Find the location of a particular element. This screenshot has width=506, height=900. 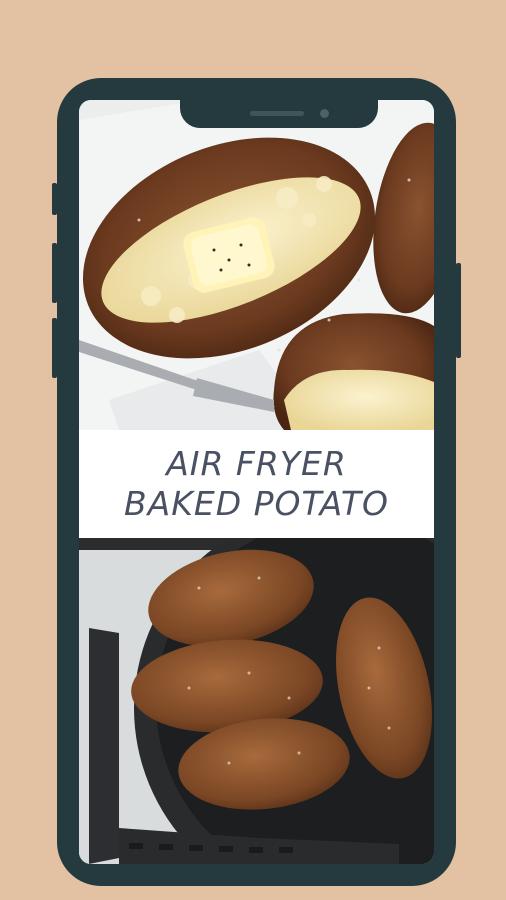

front-camera is located at coordinates (324, 113).